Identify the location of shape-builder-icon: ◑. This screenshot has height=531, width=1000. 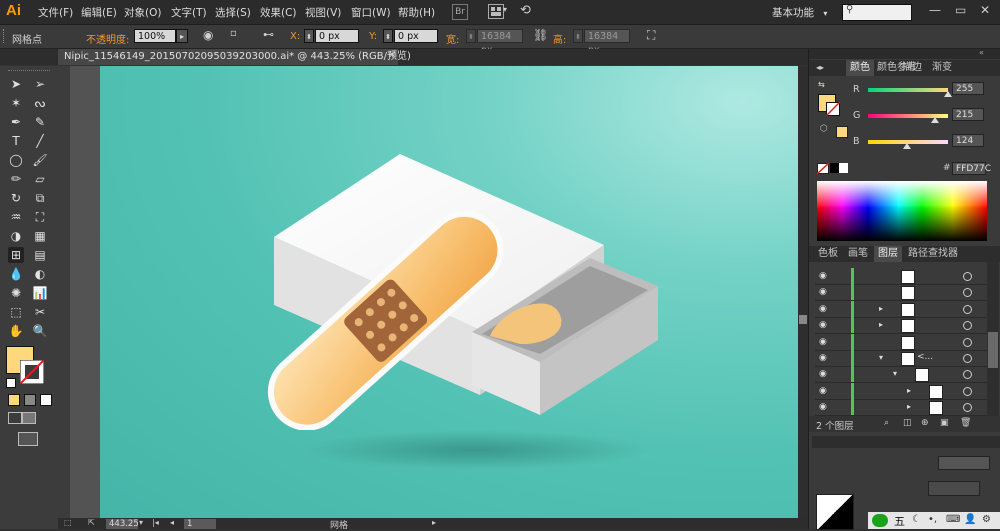
(16, 236).